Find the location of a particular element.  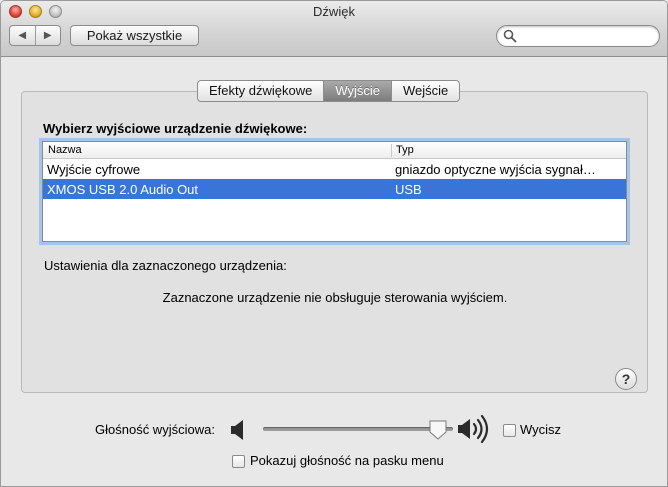

speaker-high-icon is located at coordinates (473, 429).